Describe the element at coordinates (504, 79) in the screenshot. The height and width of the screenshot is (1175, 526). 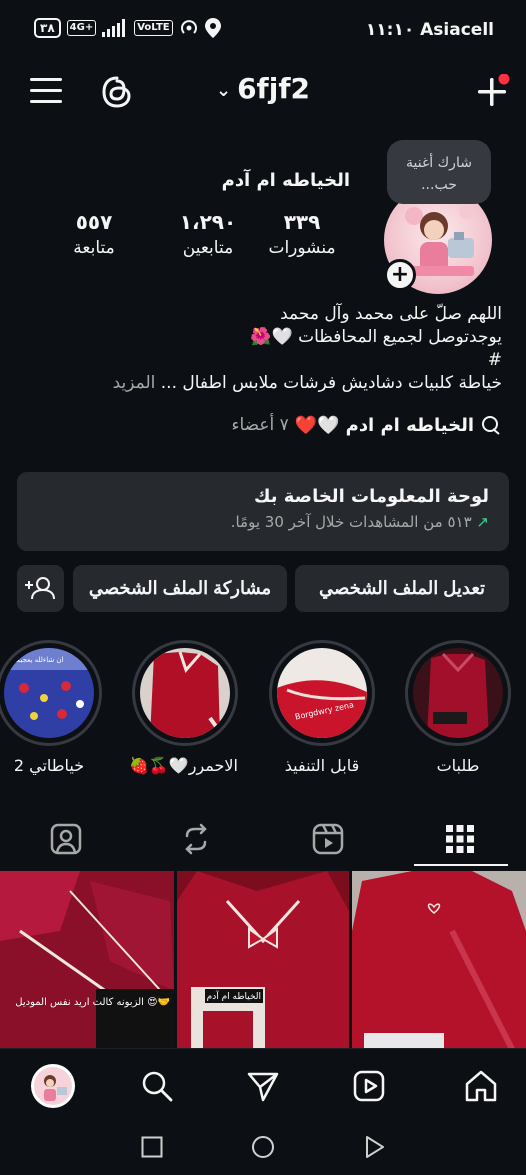
I see `notification-dot` at that location.